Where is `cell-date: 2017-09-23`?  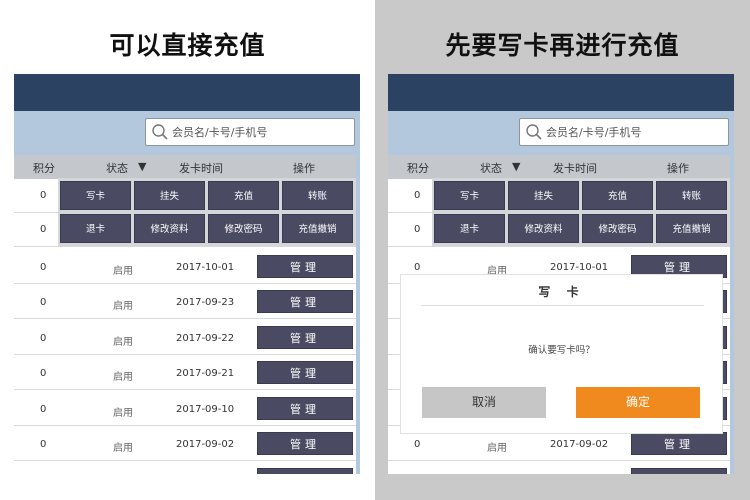 cell-date: 2017-09-23 is located at coordinates (205, 302).